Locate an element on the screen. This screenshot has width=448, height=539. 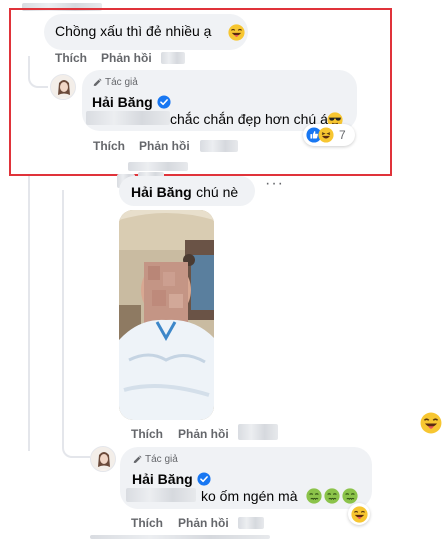
thread-connector is located at coordinates (76, 444).